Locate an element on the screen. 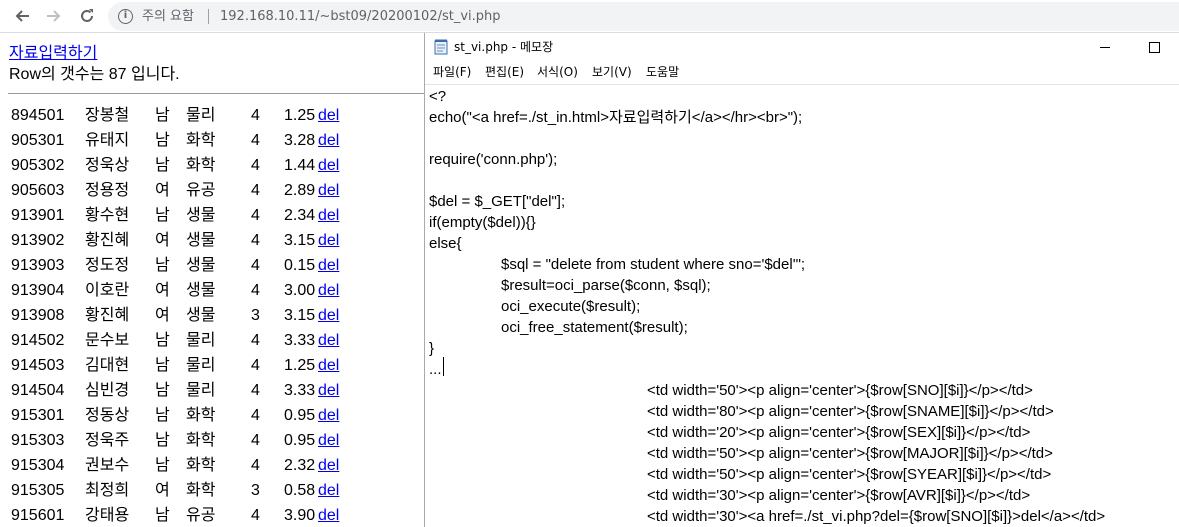 The height and width of the screenshot is (527, 1179). code-line: $del = $_GET["del"]; is located at coordinates (497, 201).